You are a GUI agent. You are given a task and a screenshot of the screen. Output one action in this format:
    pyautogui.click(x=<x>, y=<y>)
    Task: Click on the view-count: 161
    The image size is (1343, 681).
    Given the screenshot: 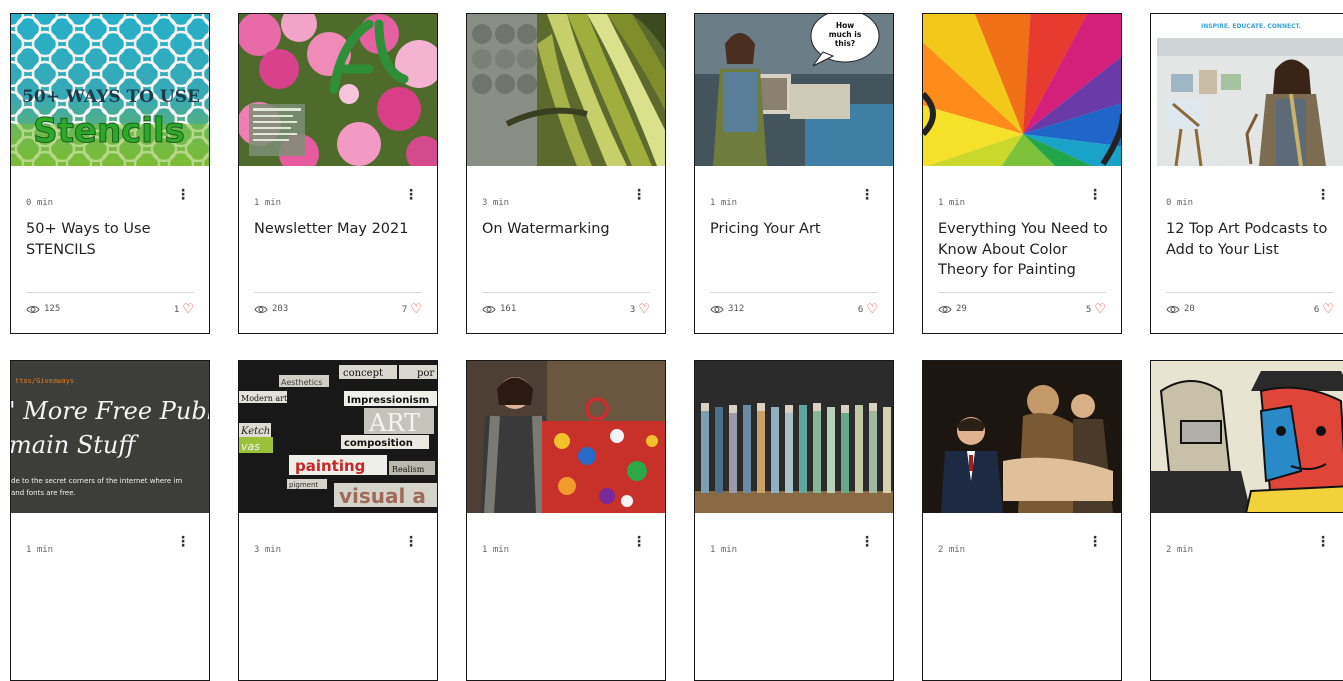 What is the action you would take?
    pyautogui.click(x=508, y=309)
    